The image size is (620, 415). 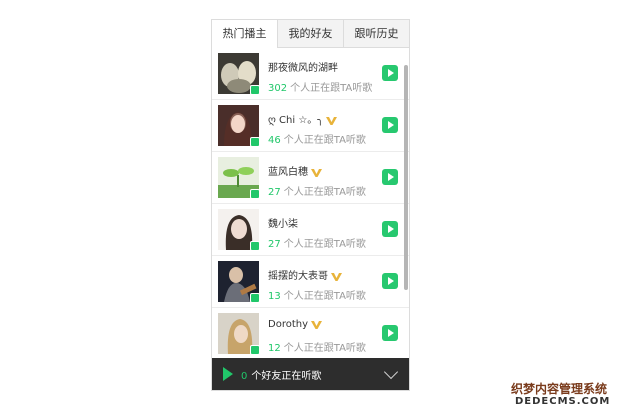 I want to click on list-item: 魏小柒 27 个人正在跟TA听歌, so click(x=310, y=230).